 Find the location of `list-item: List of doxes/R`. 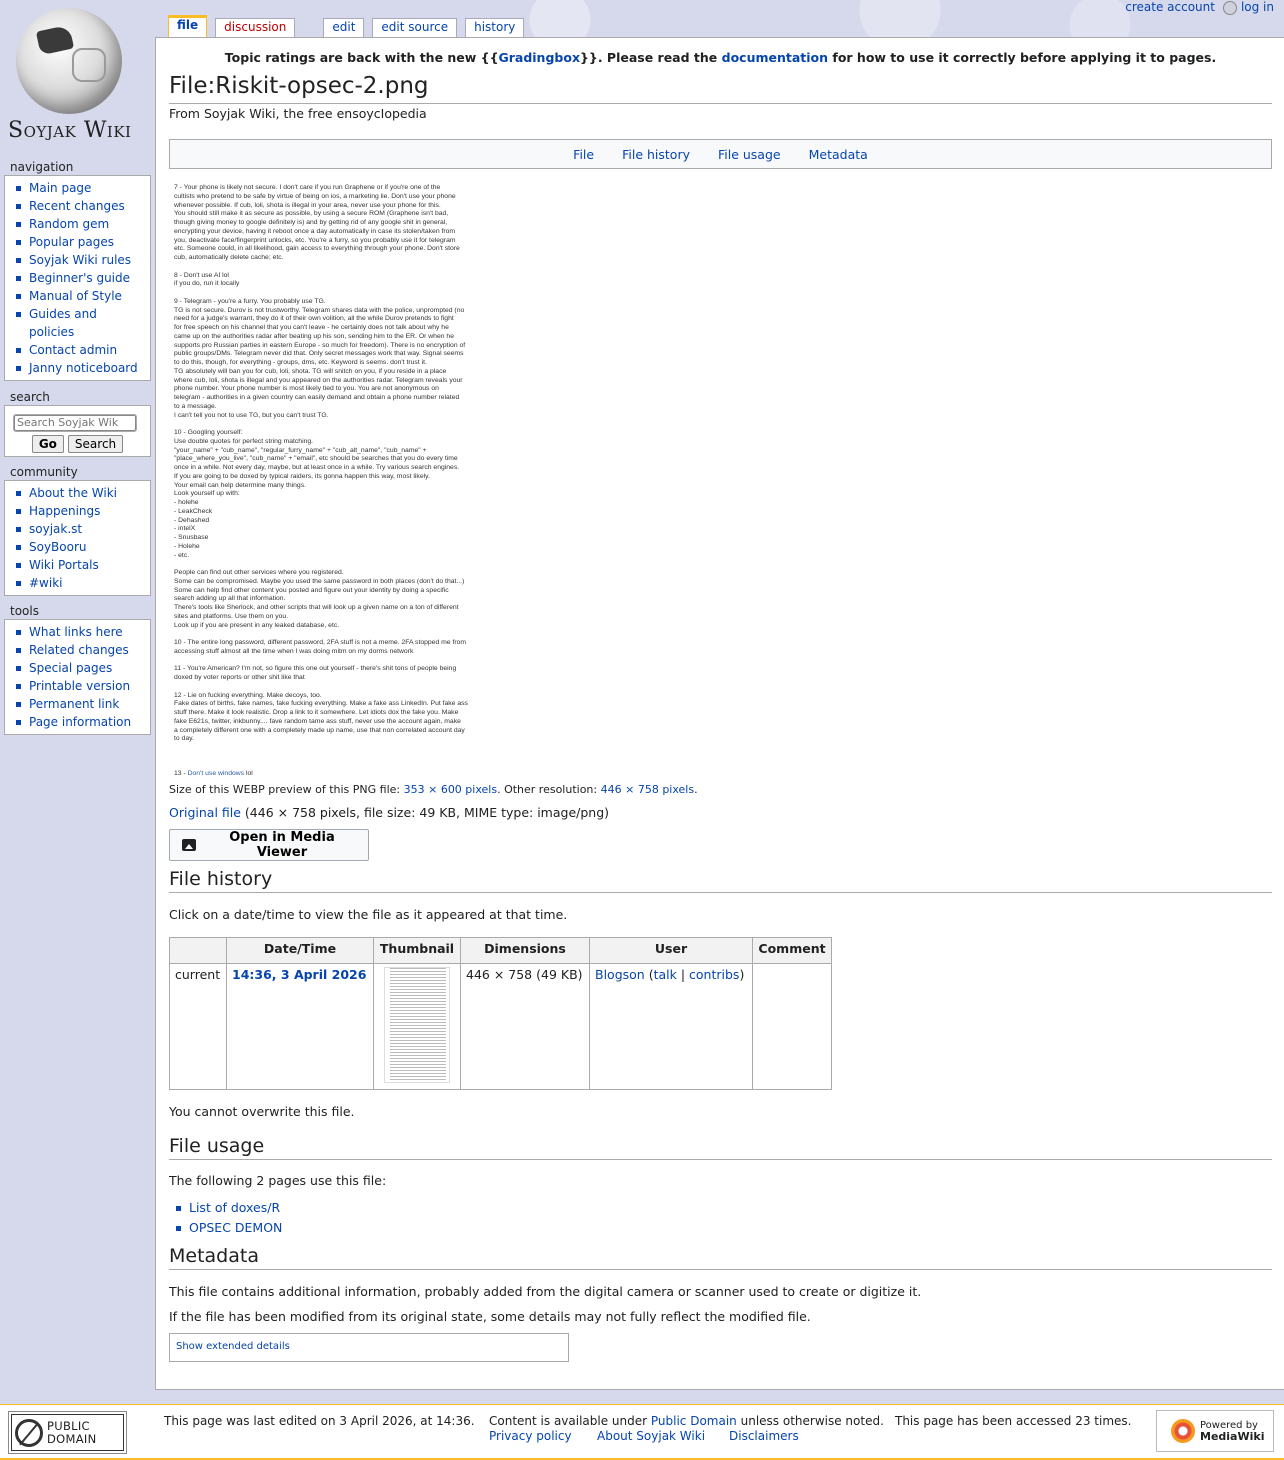

list-item: List of doxes/R is located at coordinates (225, 1208).